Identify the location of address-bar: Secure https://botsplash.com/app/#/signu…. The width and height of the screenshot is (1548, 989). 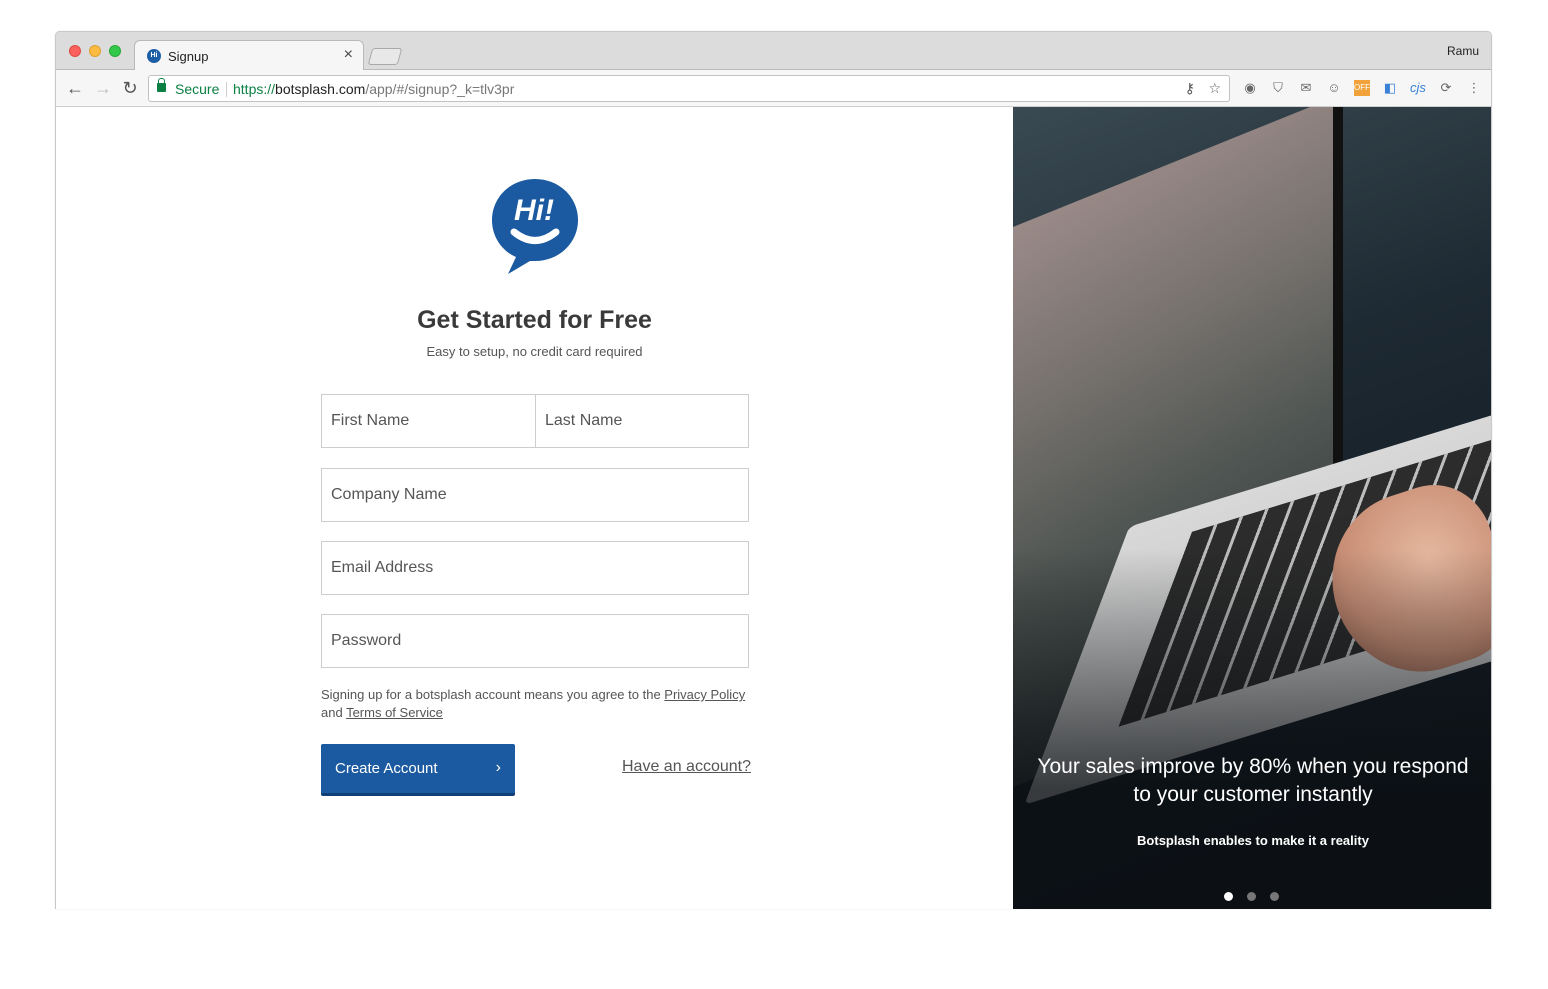
(689, 88).